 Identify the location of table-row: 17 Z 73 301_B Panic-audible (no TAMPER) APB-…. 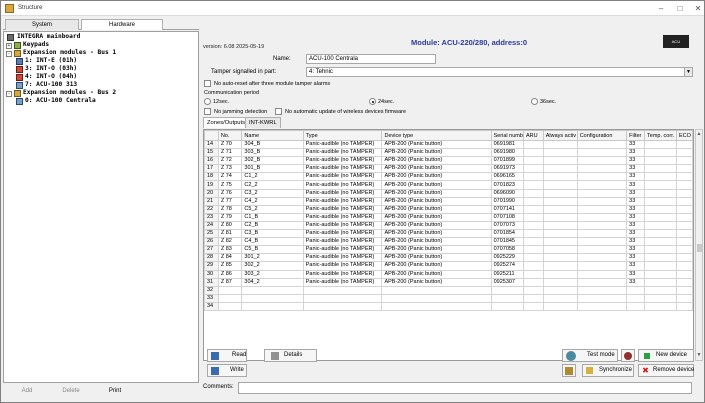
(448, 169).